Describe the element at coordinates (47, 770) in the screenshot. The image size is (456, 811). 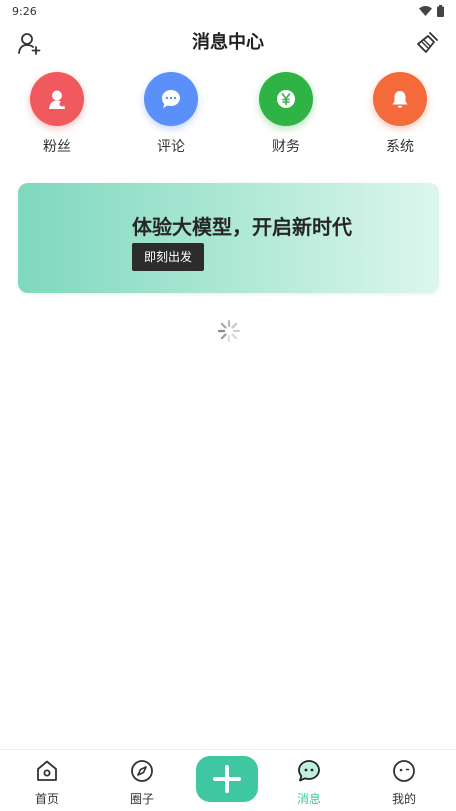
I see `home-icon` at that location.